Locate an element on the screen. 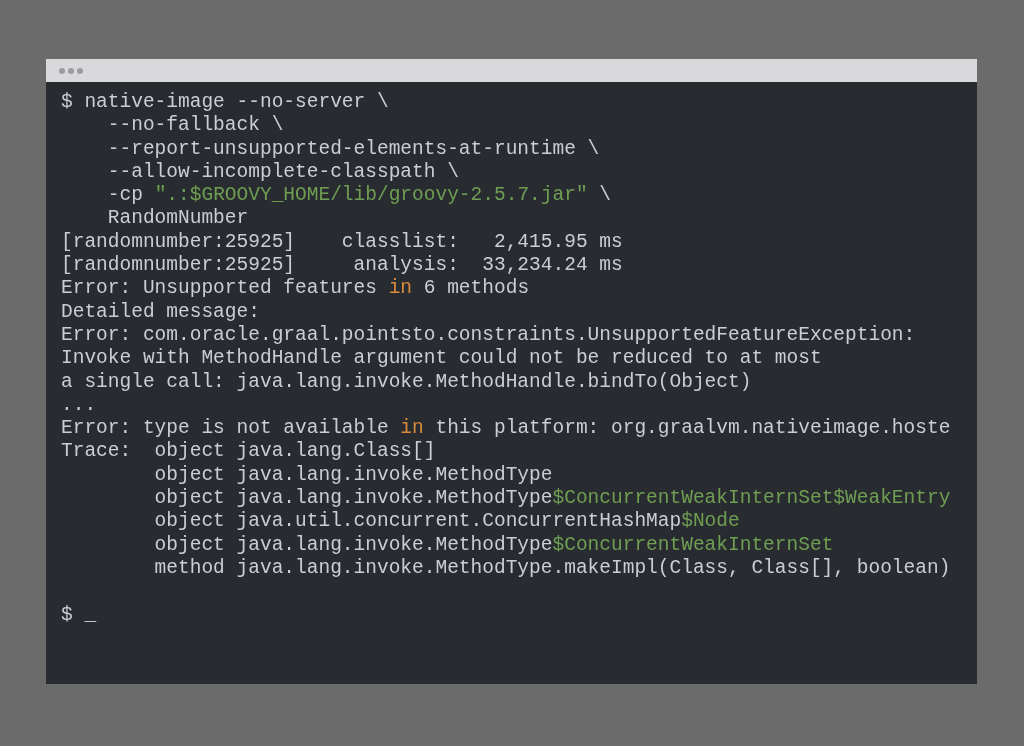  terminal-line: Error: type is not available in this platform: org.graalvm.nativeimage.hoste is located at coordinates (506, 429).